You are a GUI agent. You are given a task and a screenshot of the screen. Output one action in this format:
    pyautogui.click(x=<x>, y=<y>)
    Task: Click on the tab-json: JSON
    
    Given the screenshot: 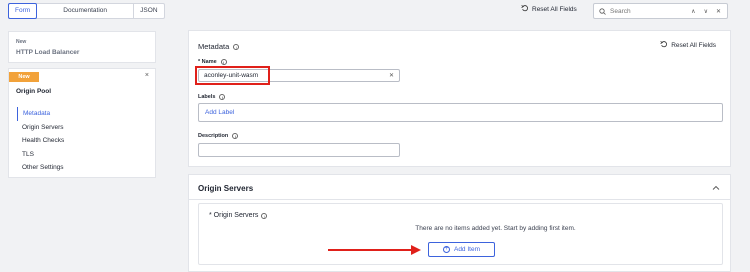 What is the action you would take?
    pyautogui.click(x=148, y=11)
    